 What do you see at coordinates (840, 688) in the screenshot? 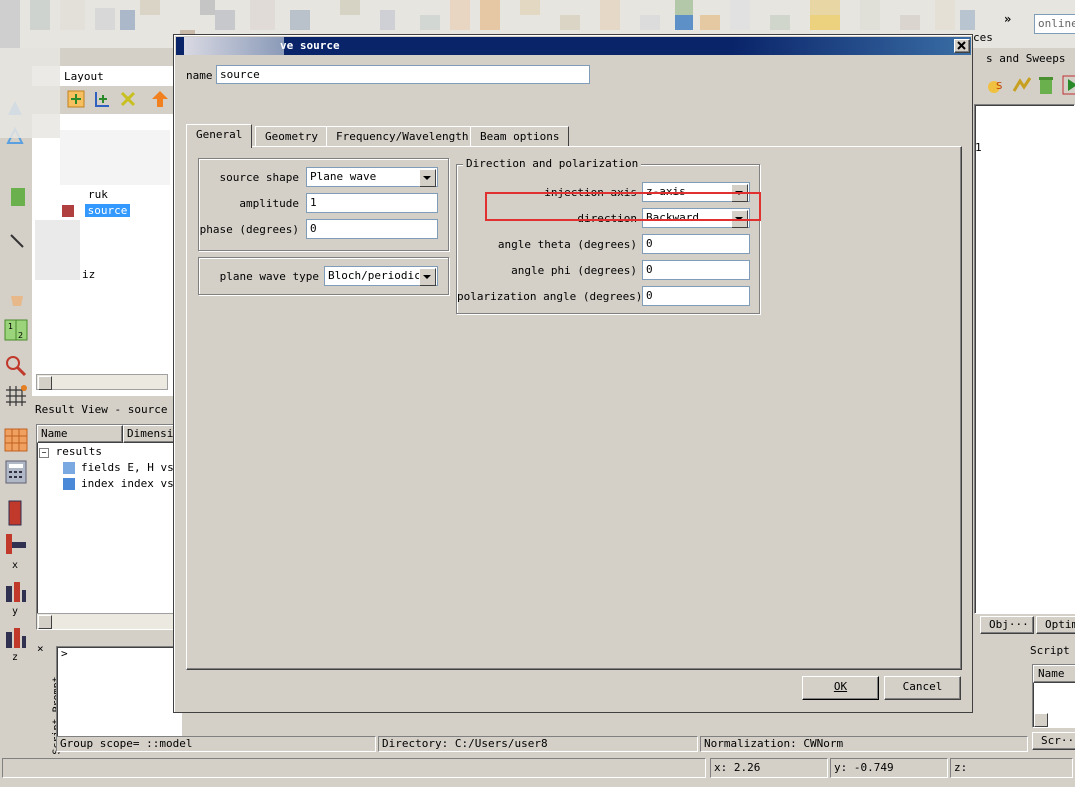
I see `ok-button: OK` at bounding box center [840, 688].